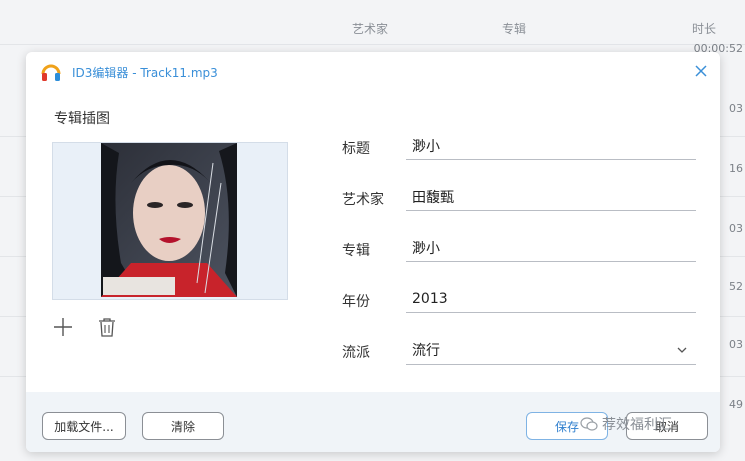 The width and height of the screenshot is (745, 461). What do you see at coordinates (637, 425) in the screenshot?
I see `watermark-text: 荐效福利汇` at bounding box center [637, 425].